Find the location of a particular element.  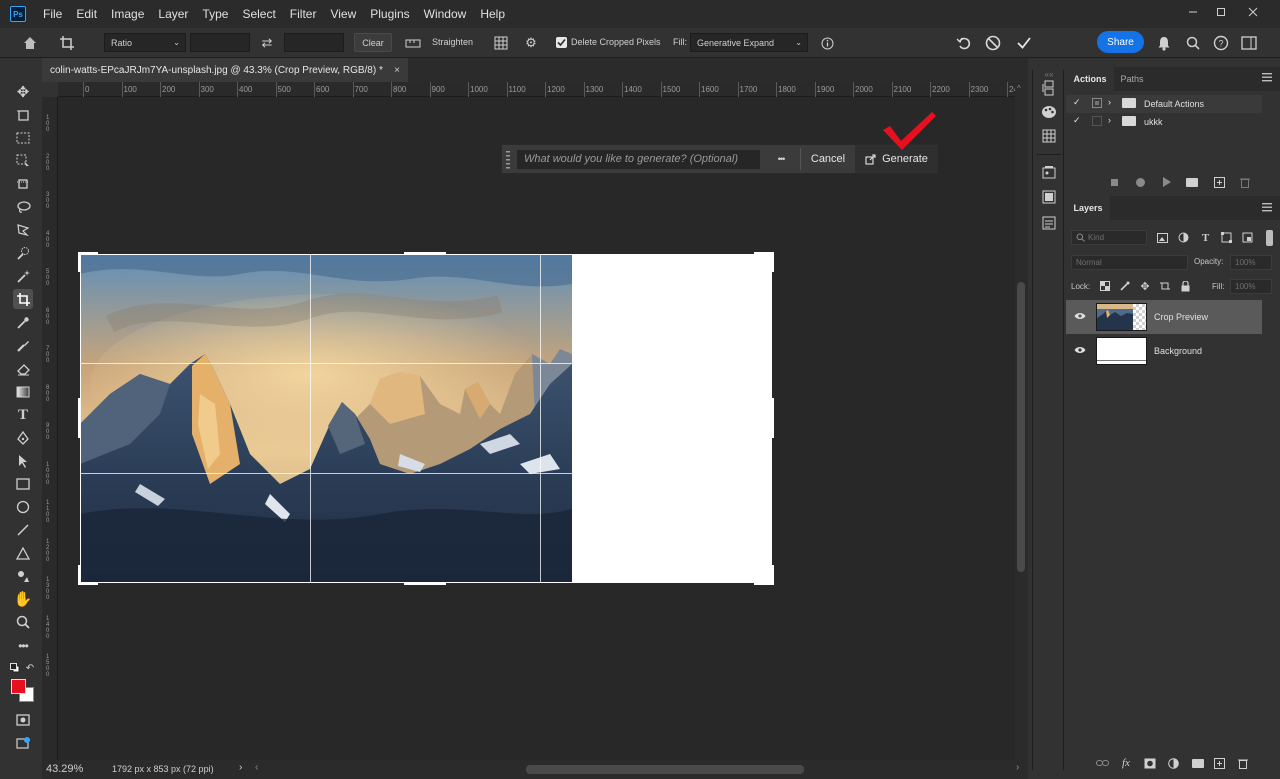

more-tools-icon: ••• is located at coordinates (23, 646).